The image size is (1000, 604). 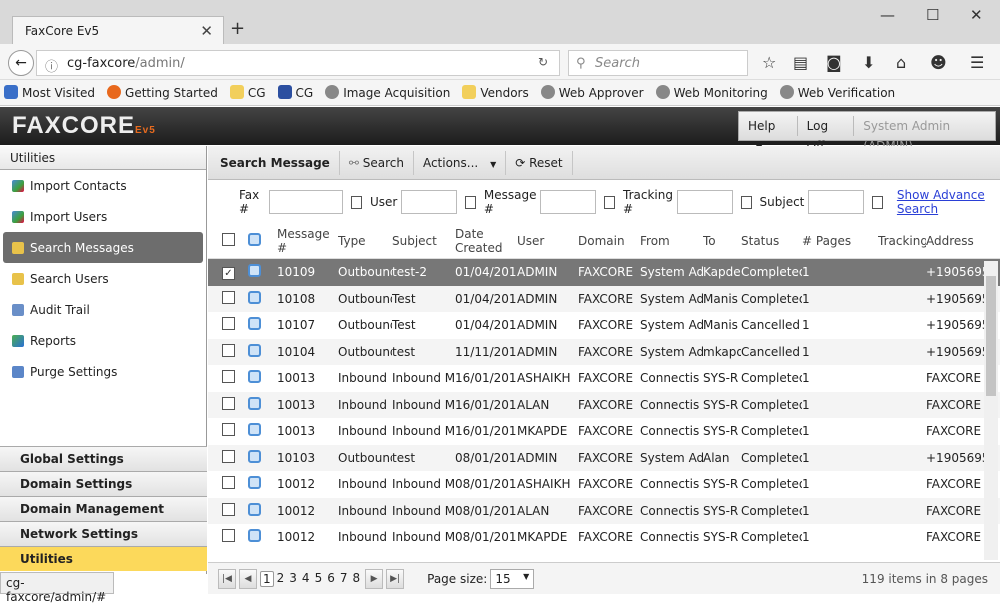 What do you see at coordinates (295, 92) in the screenshot?
I see `bookmark-cg: CG` at bounding box center [295, 92].